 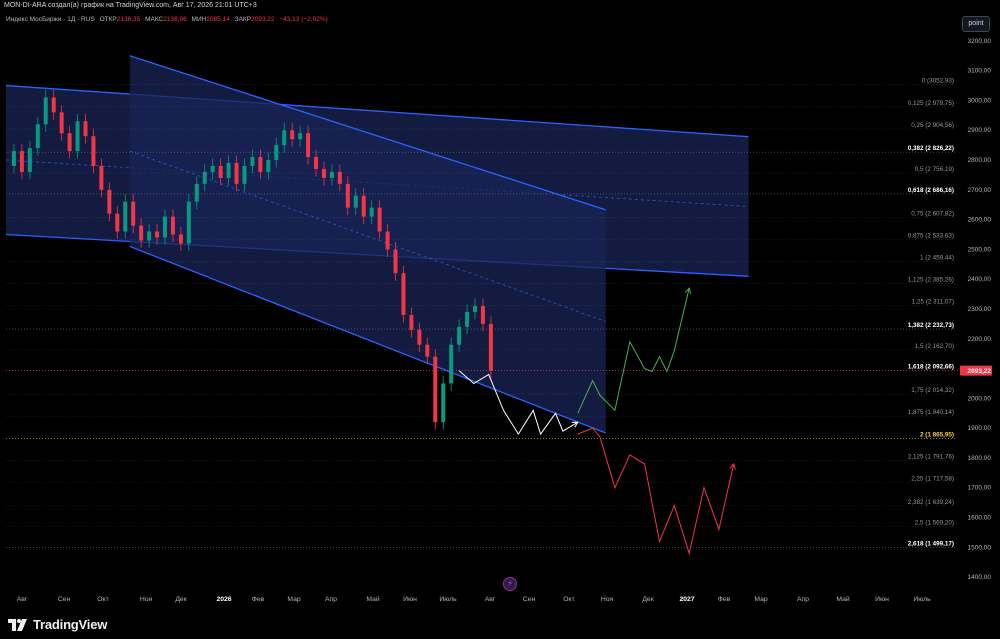 What do you see at coordinates (938, 81) in the screenshot?
I see `fib-level-label: 0 (3052,93)` at bounding box center [938, 81].